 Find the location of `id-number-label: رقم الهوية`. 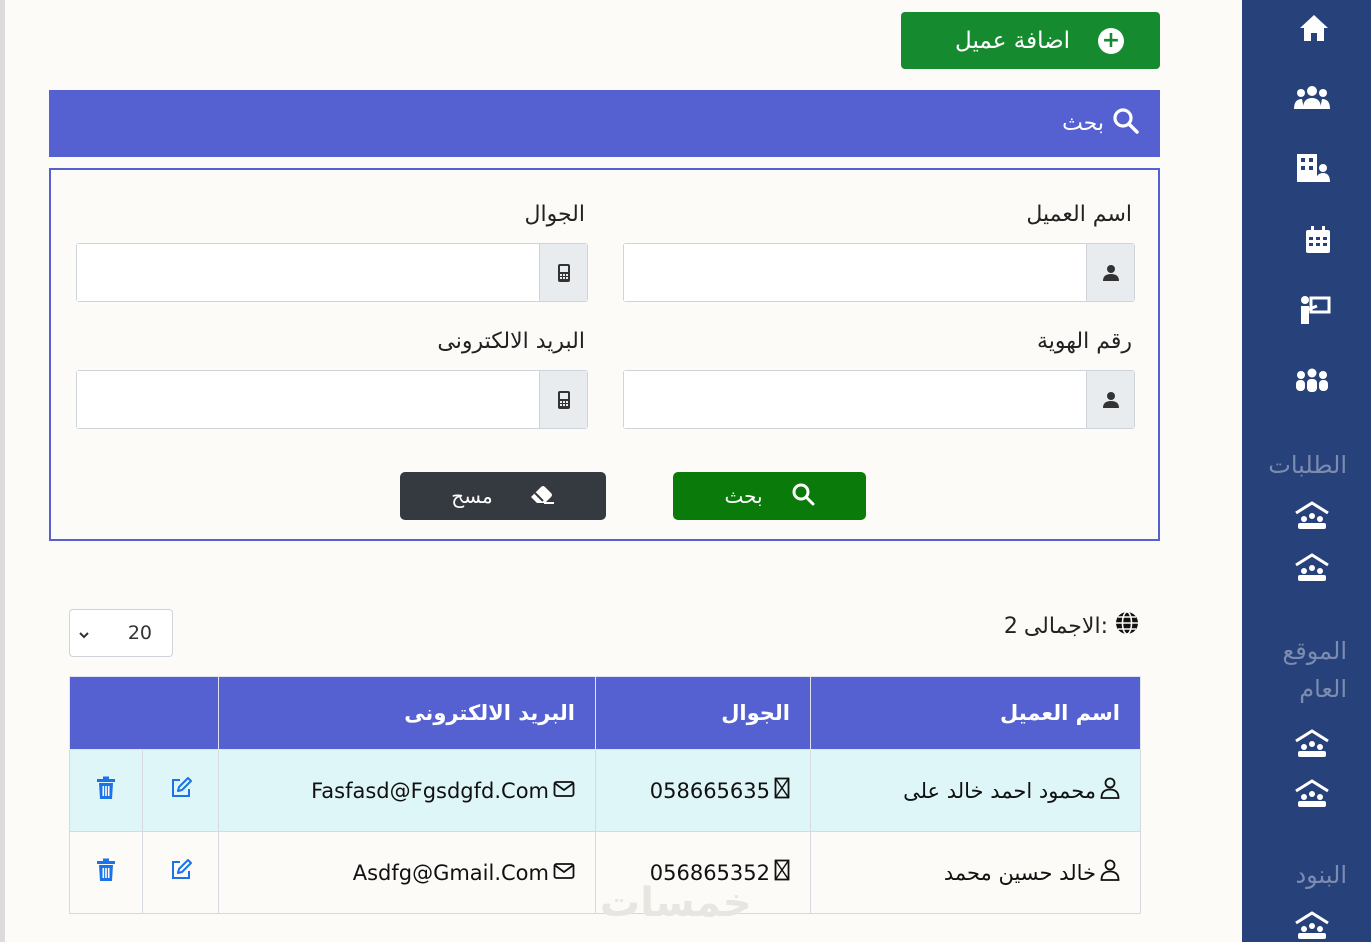

id-number-label: رقم الهوية is located at coordinates (1084, 341).